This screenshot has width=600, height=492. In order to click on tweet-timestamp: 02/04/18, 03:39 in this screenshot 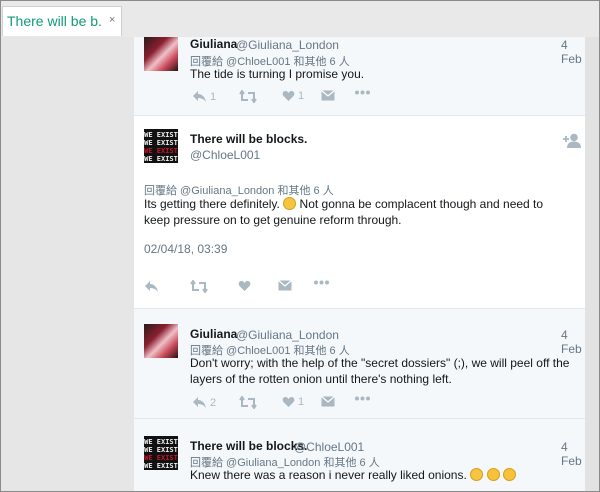, I will do `click(185, 249)`.